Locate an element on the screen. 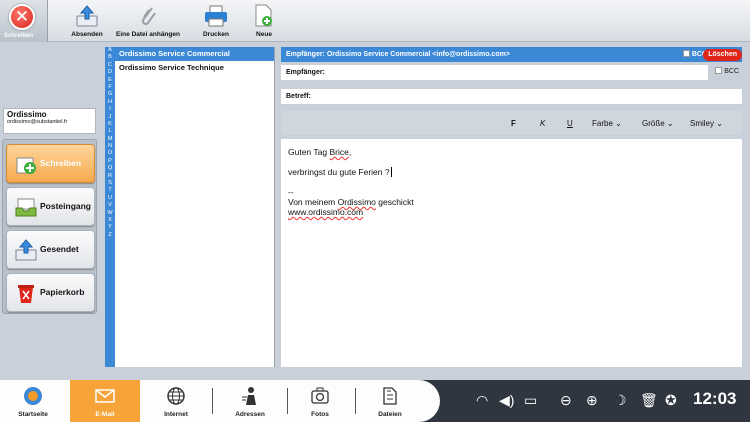 The width and height of the screenshot is (750, 422). alphabet-letter: A is located at coordinates (110, 50).